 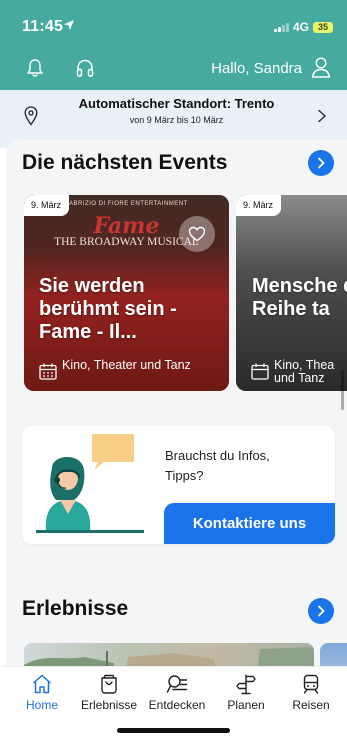 I want to click on favorite-button, so click(x=197, y=234).